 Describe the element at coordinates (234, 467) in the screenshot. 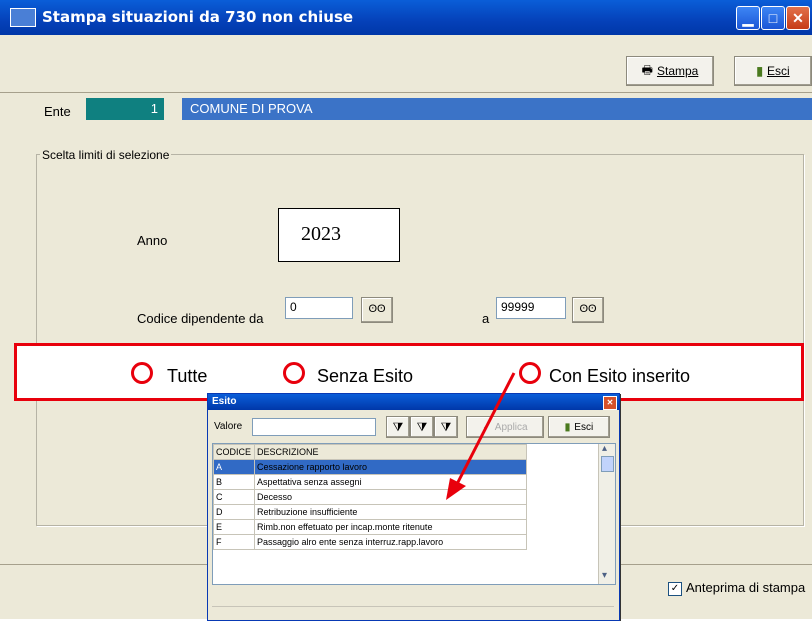

I see `cell-code: A` at that location.